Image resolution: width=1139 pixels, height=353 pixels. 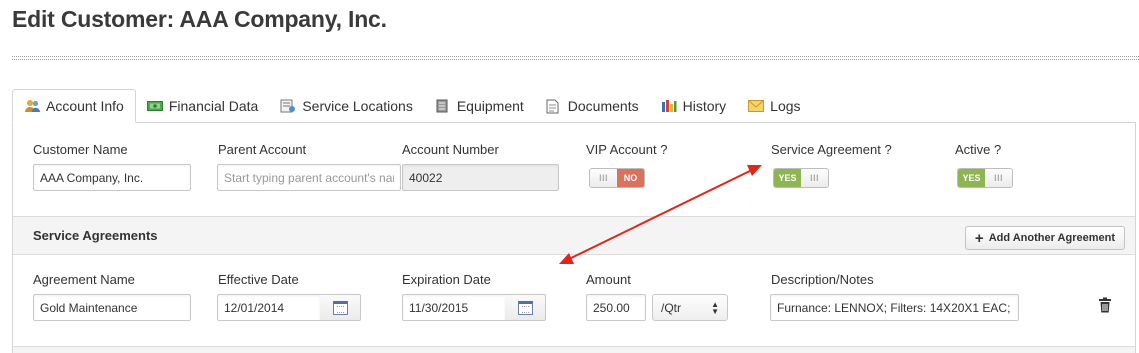 I want to click on dotted-divider, so click(x=575, y=58).